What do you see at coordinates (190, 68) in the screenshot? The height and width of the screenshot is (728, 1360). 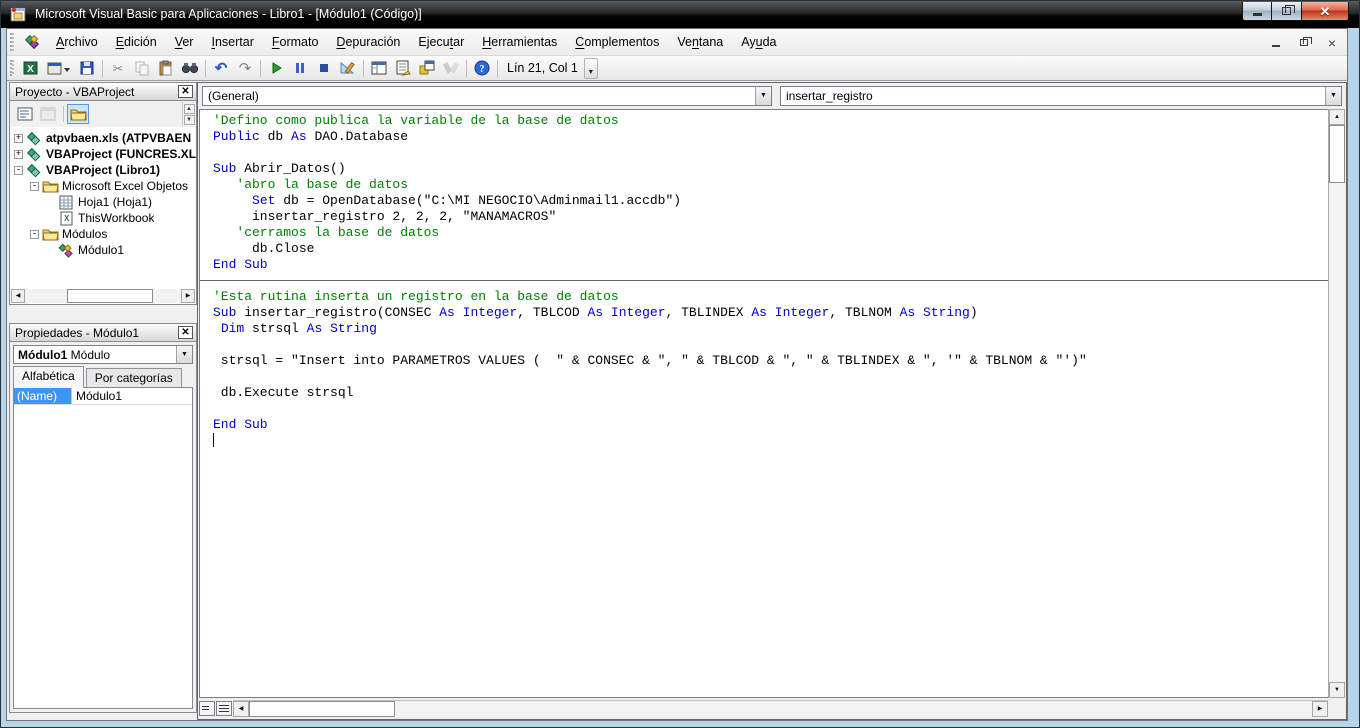 I see `find-button` at bounding box center [190, 68].